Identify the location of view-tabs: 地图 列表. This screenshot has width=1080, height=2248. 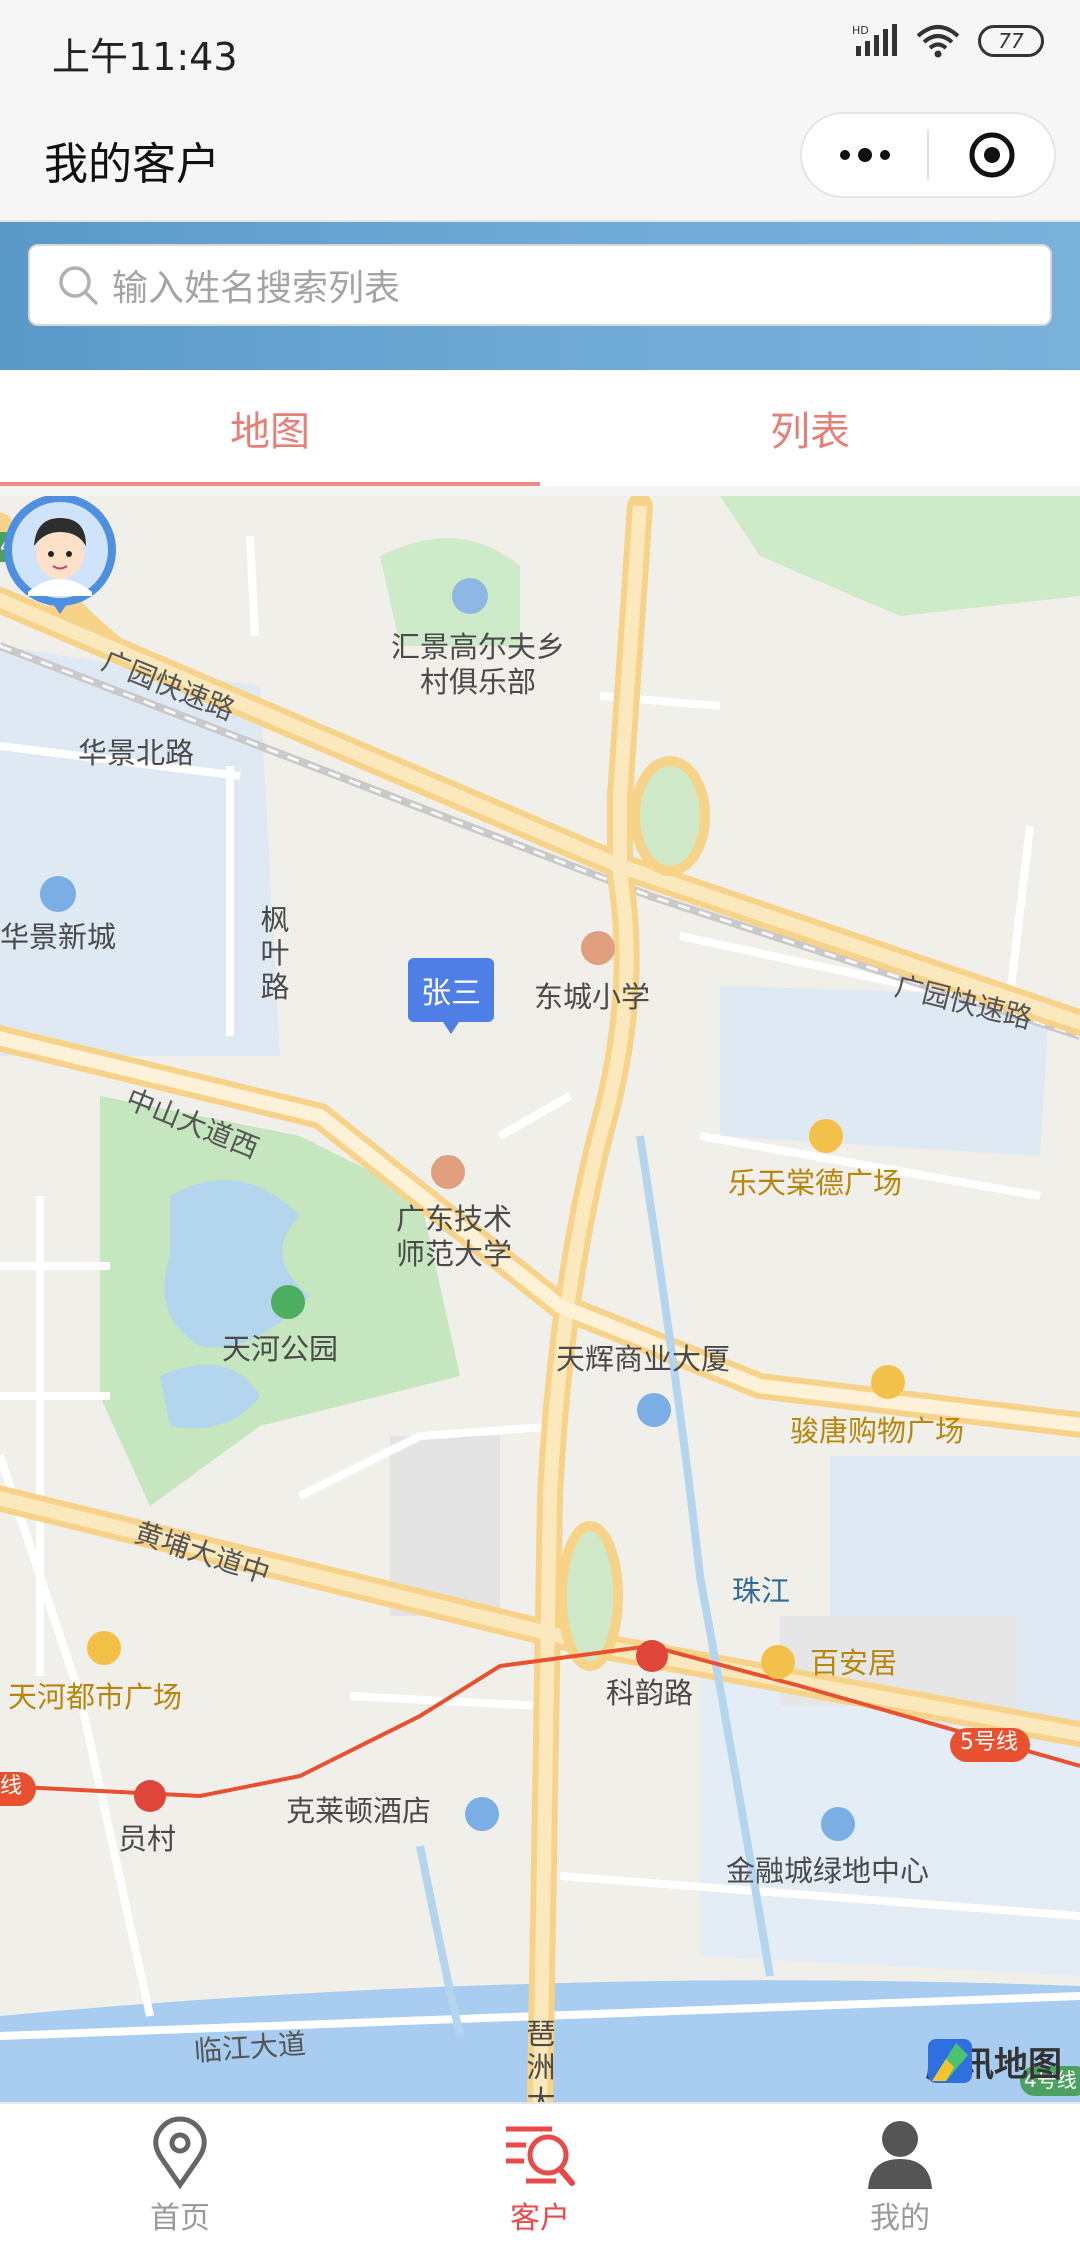
(540, 428).